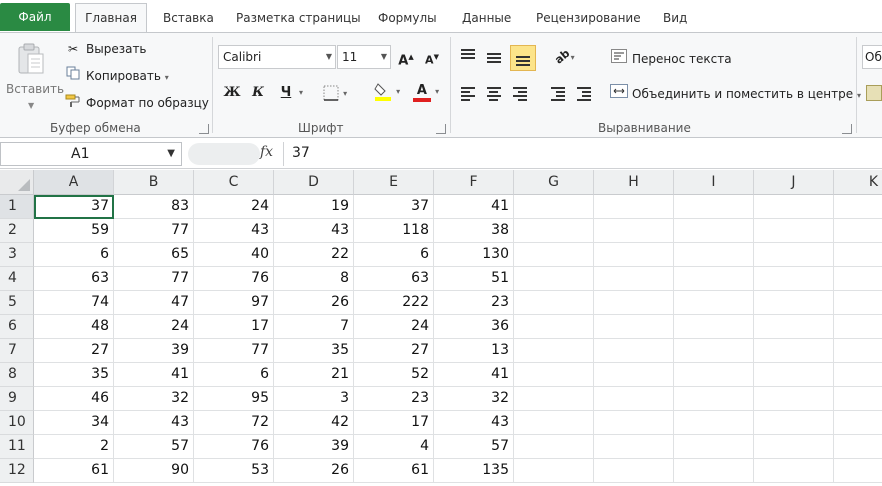 The height and width of the screenshot is (486, 882). What do you see at coordinates (74, 255) in the screenshot?
I see `cell-a3: 6` at bounding box center [74, 255].